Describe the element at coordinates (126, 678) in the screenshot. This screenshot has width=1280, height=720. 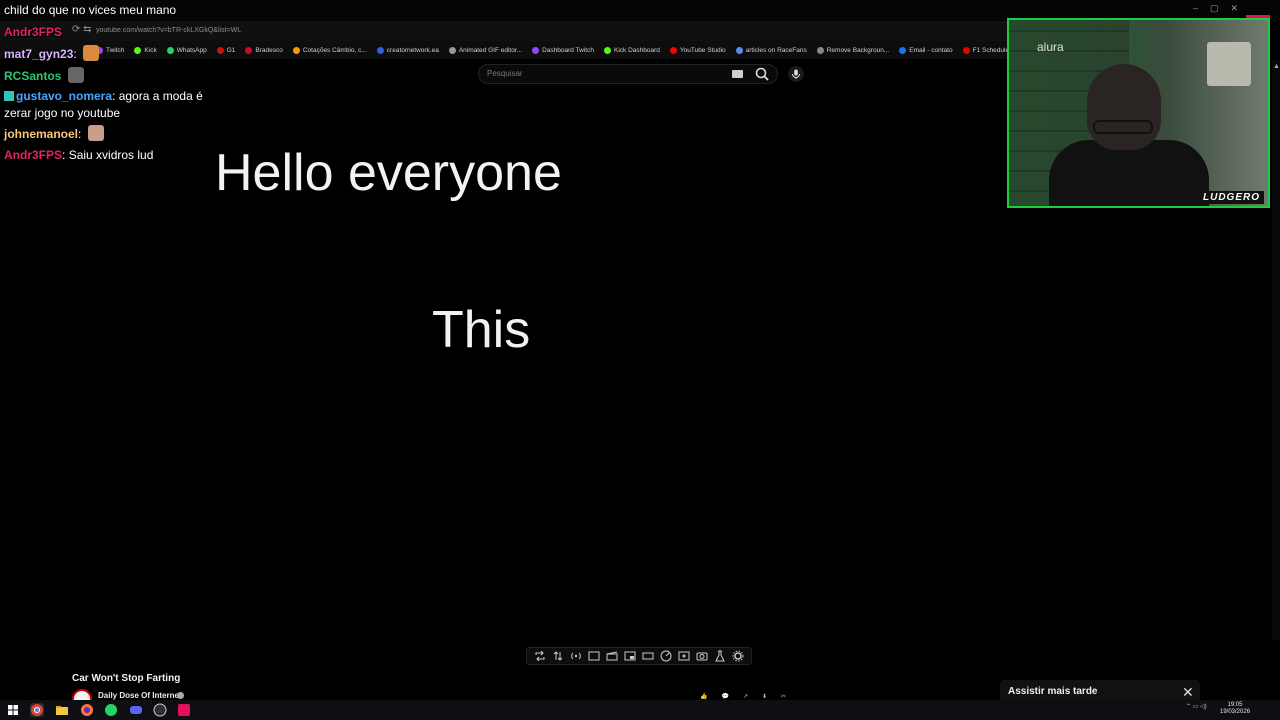
I see `video-title: Car Won't Stop Farting` at that location.